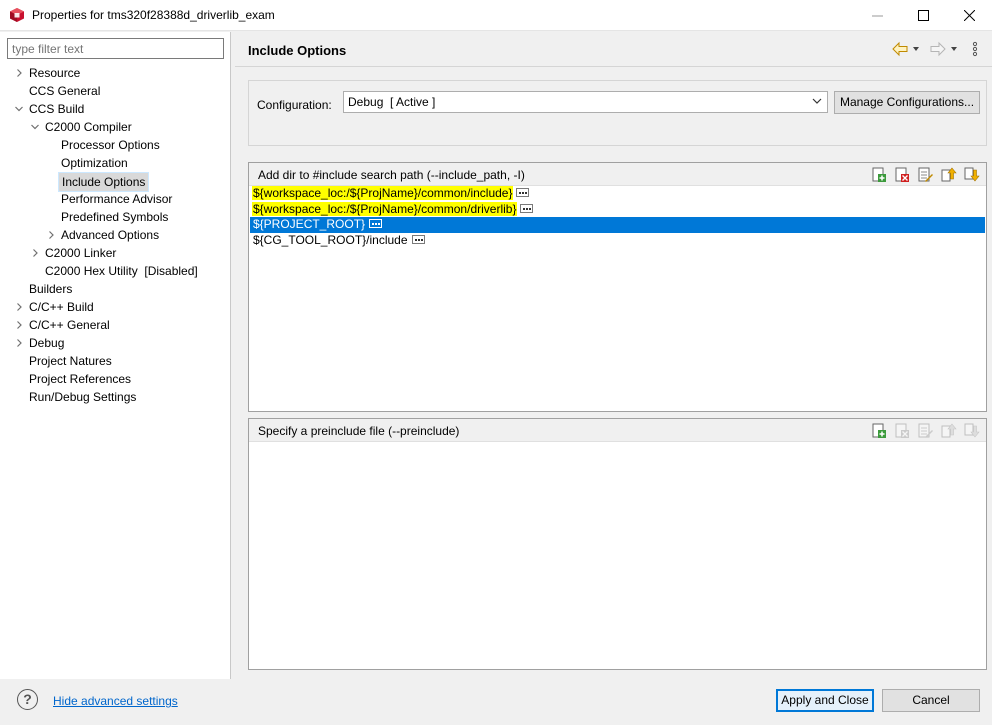 The height and width of the screenshot is (725, 992). Describe the element at coordinates (392, 102) in the screenshot. I see `configuration-value: Debug [ Active ]` at that location.